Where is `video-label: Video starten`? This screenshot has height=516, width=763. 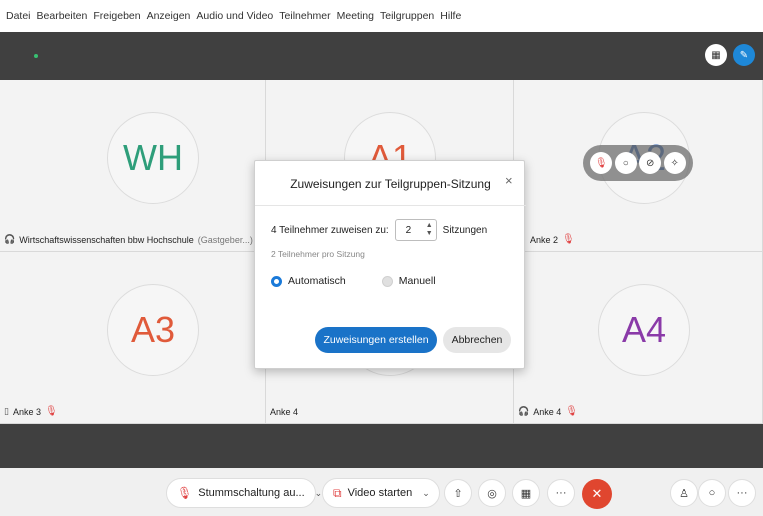 video-label: Video starten is located at coordinates (380, 493).